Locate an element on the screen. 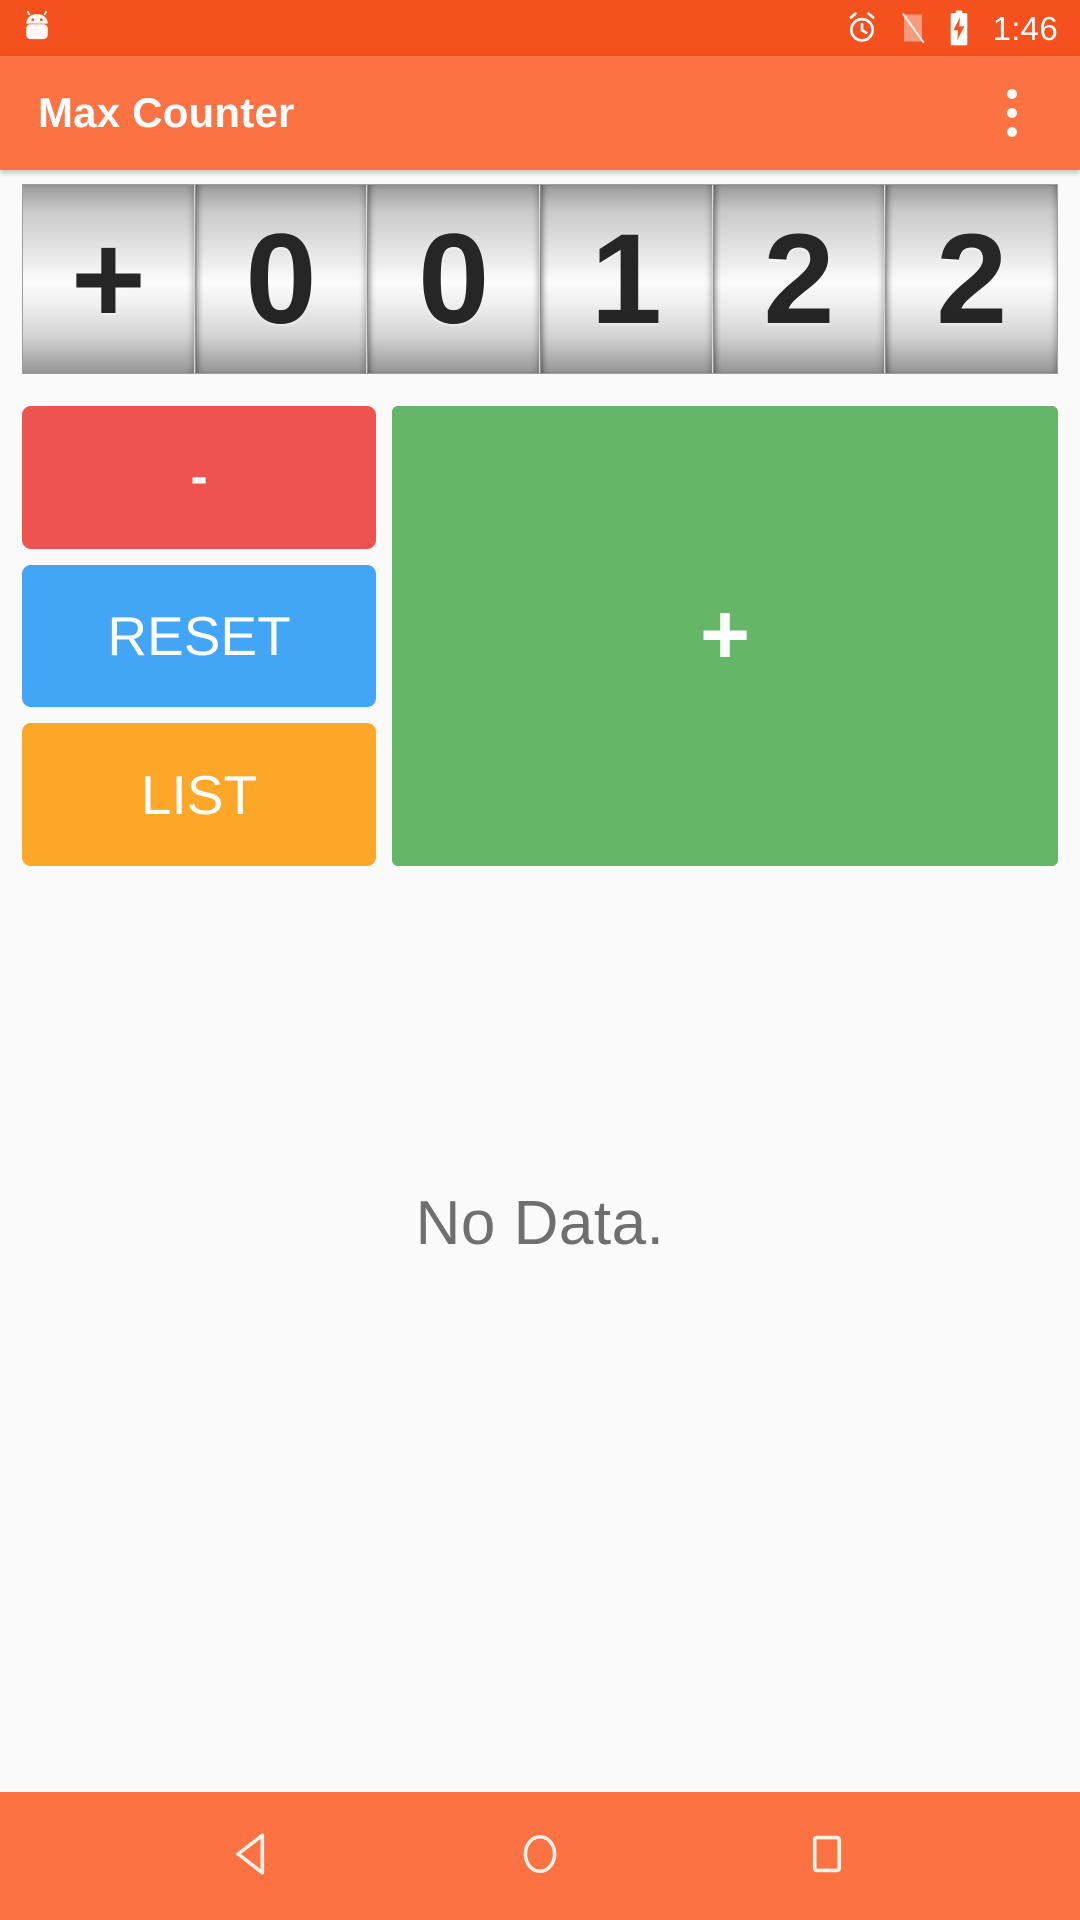 The height and width of the screenshot is (1920, 1080). counter-wheel-digit: + is located at coordinates (108, 279).